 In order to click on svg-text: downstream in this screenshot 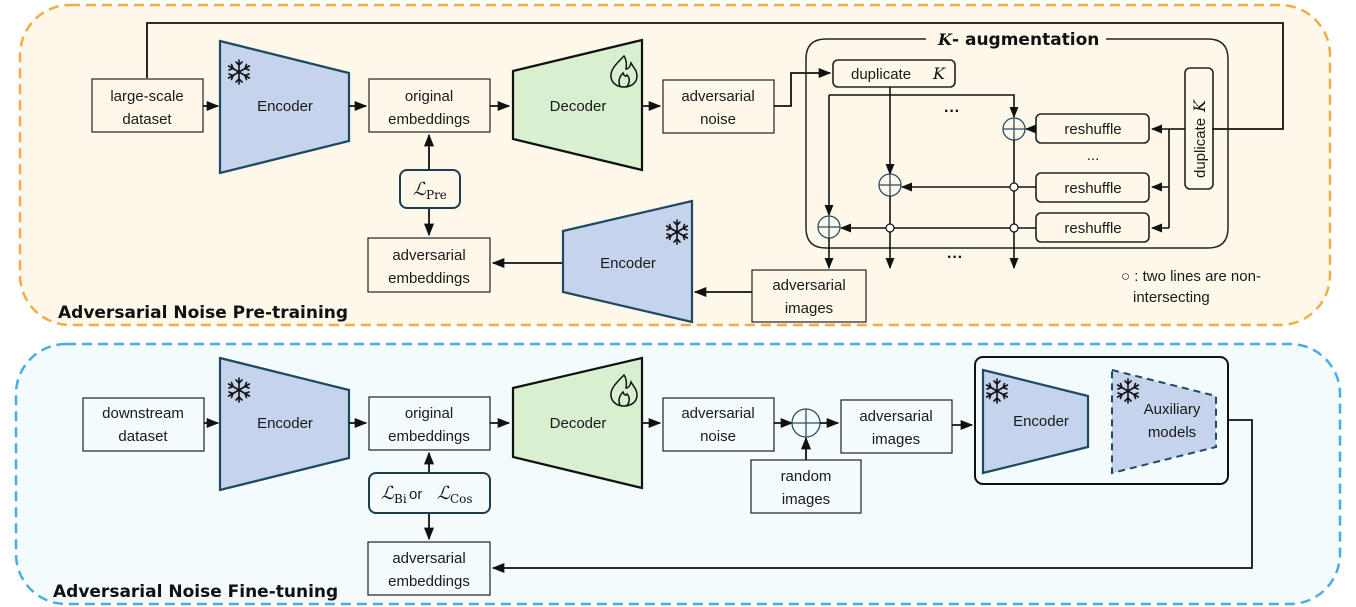, I will do `click(143, 413)`.